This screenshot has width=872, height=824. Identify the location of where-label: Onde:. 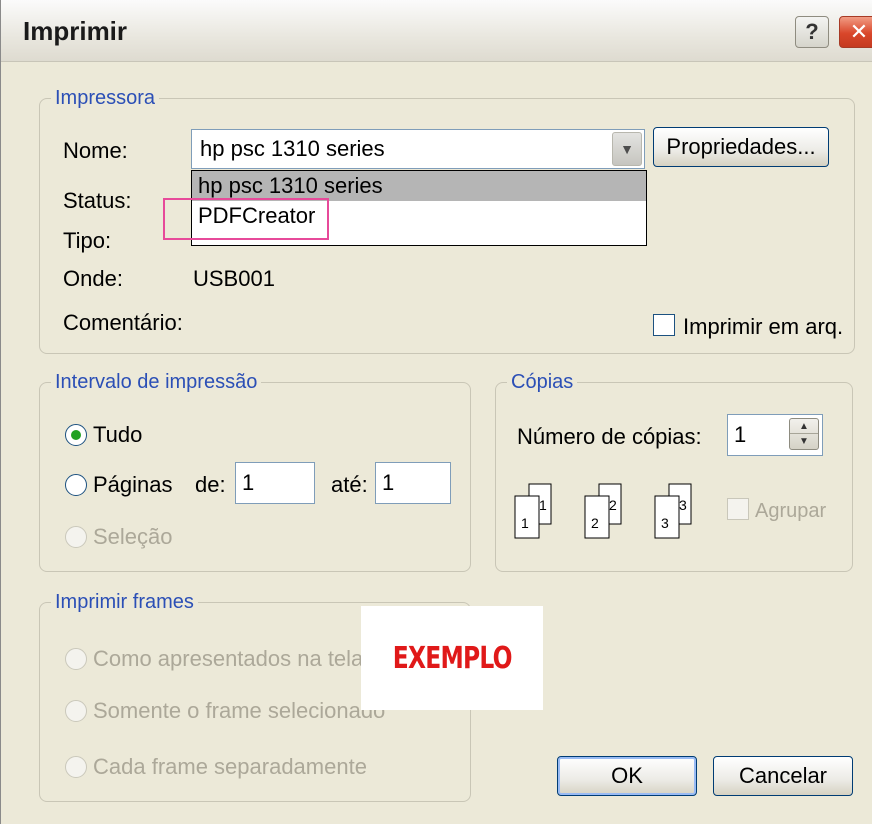
(93, 278).